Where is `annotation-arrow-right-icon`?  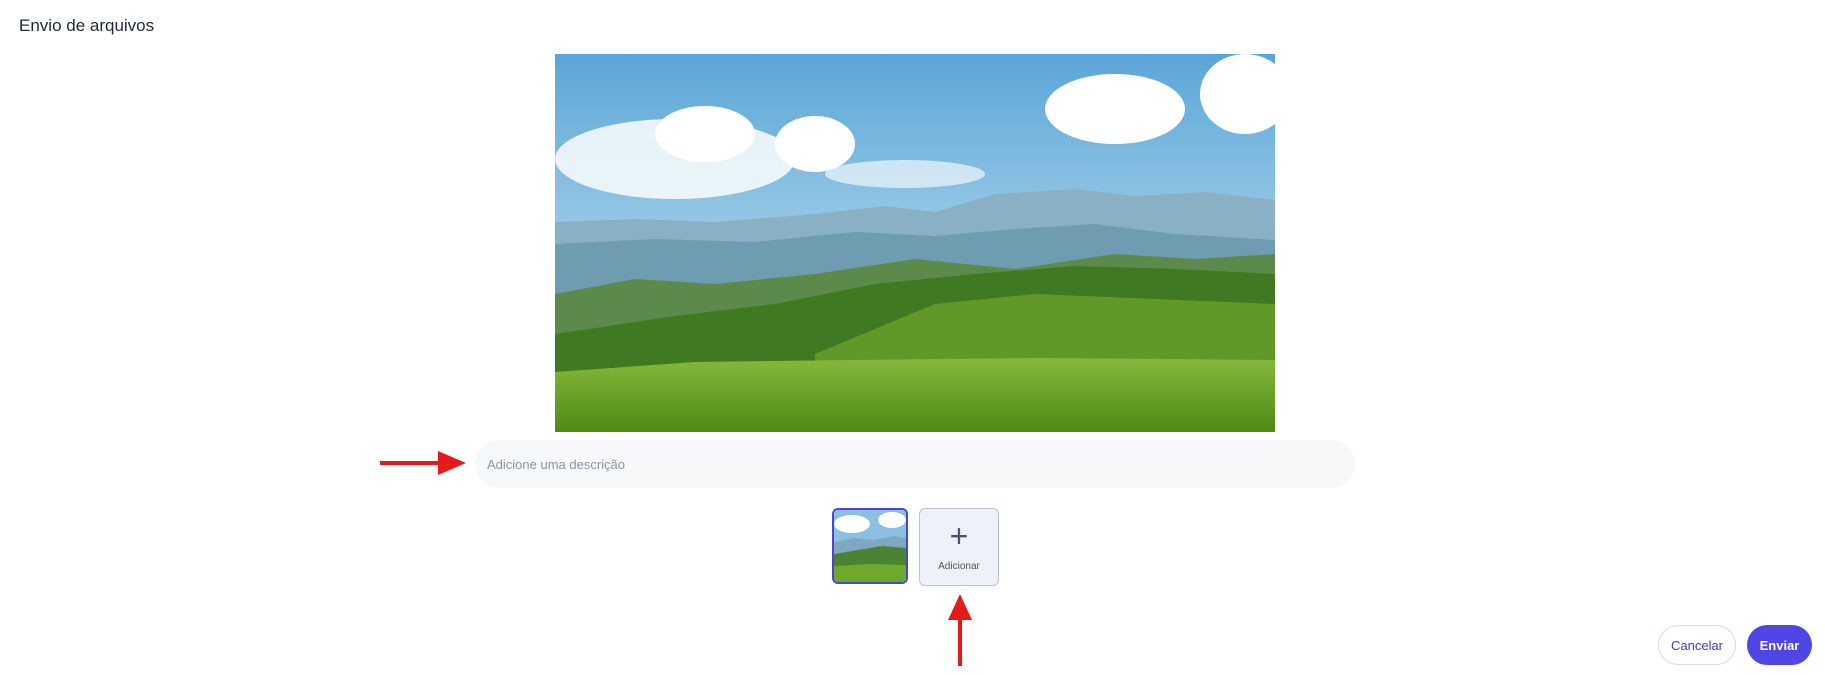
annotation-arrow-right-icon is located at coordinates (423, 463).